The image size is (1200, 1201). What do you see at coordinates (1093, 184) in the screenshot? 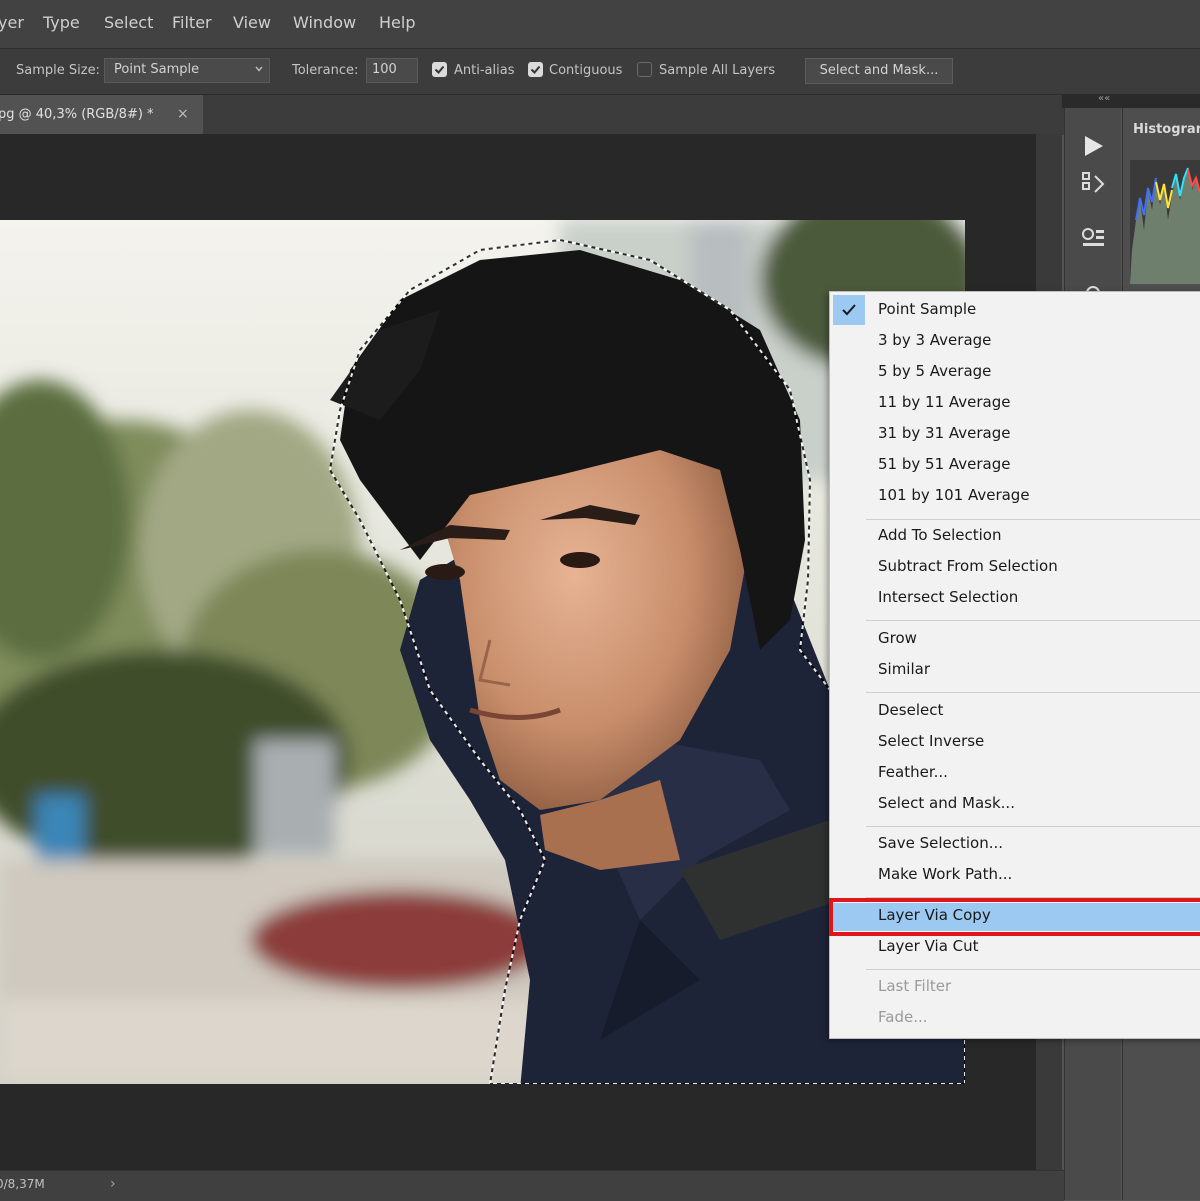
I see `history-icon` at bounding box center [1093, 184].